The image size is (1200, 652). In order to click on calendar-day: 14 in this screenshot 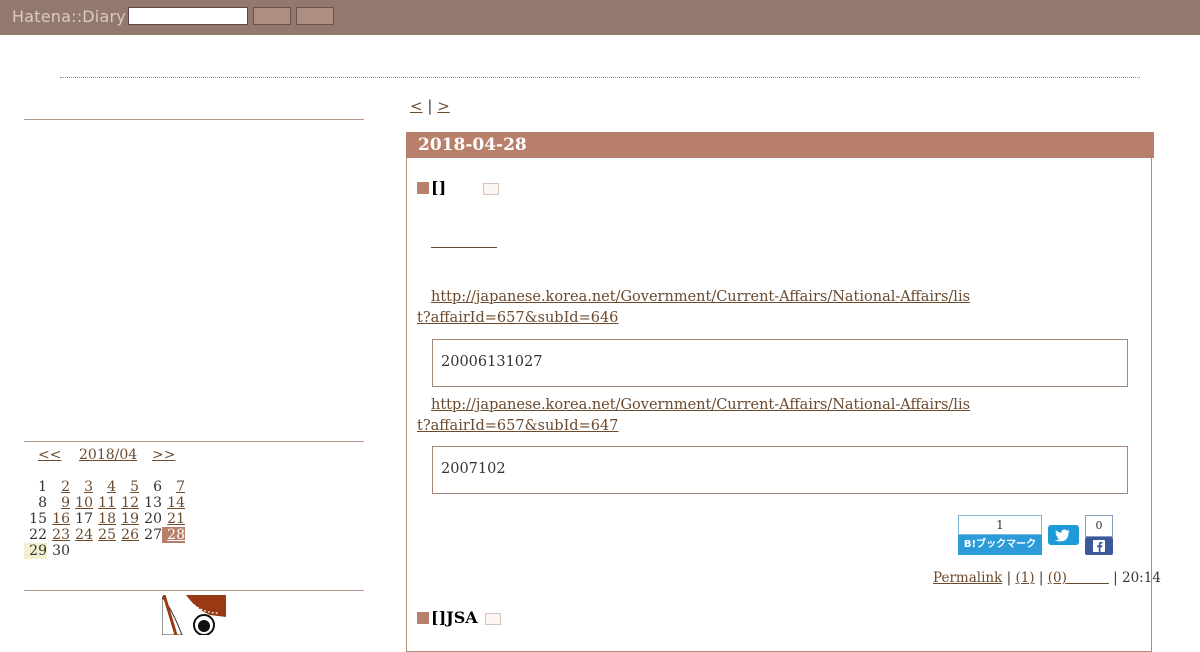, I will do `click(173, 503)`.